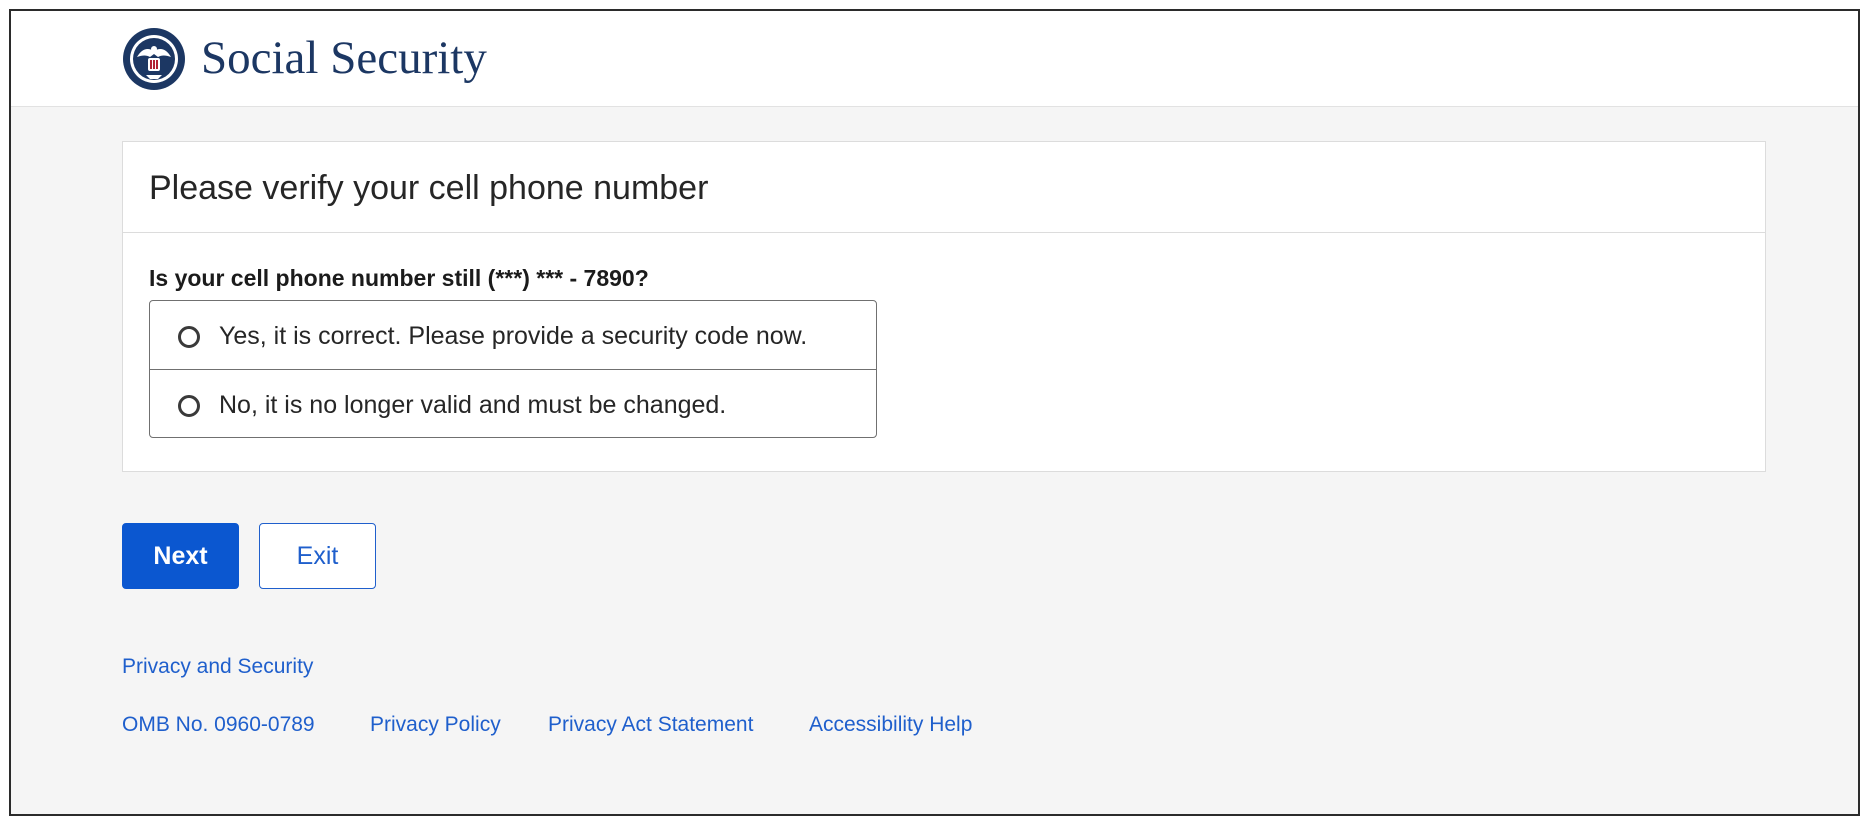 Image resolution: width=1869 pixels, height=825 pixels. What do you see at coordinates (189, 337) in the screenshot?
I see `radio-button-yes` at bounding box center [189, 337].